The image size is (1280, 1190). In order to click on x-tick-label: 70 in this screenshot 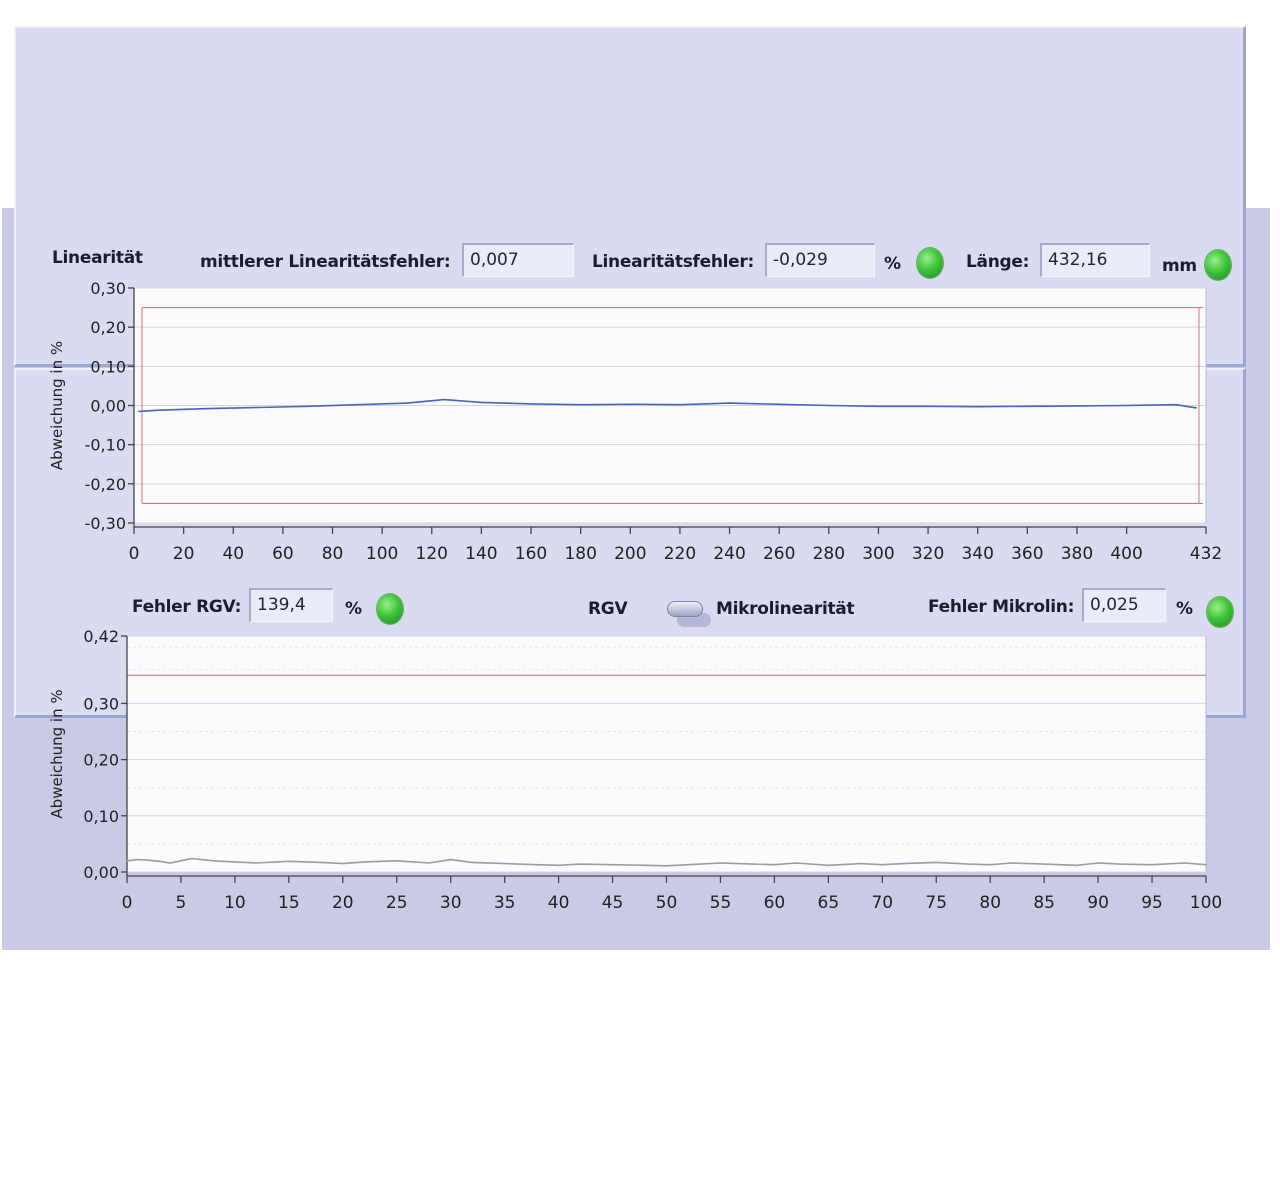, I will do `click(882, 903)`.